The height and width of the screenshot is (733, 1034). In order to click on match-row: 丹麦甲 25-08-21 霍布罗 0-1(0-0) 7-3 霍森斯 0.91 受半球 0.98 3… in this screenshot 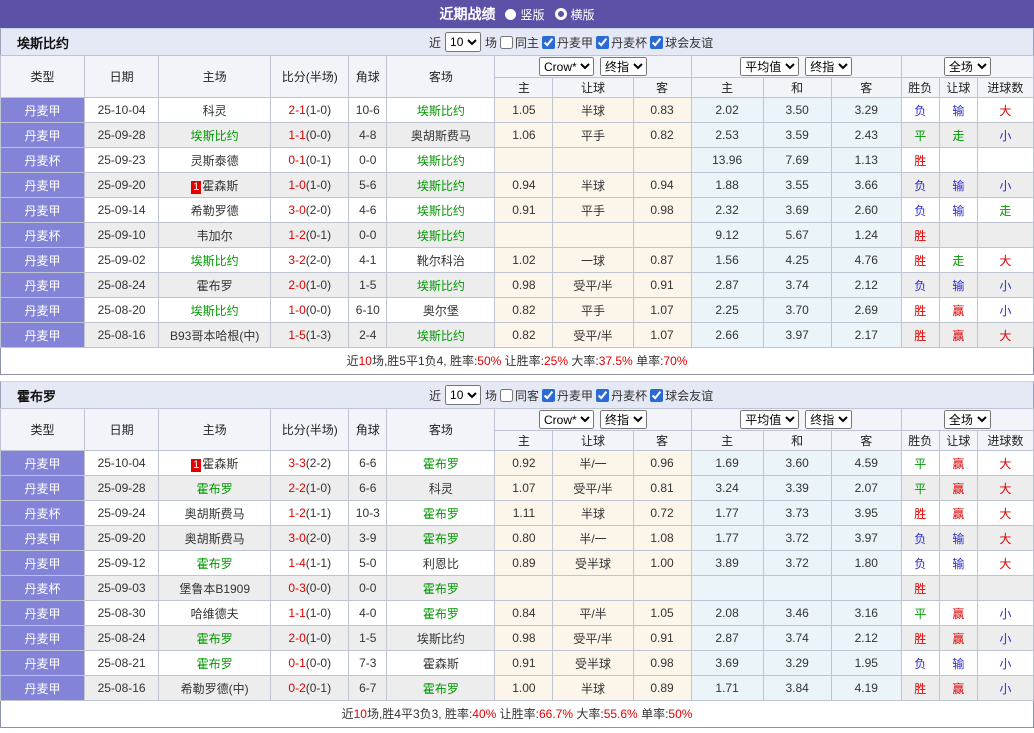, I will do `click(517, 663)`.